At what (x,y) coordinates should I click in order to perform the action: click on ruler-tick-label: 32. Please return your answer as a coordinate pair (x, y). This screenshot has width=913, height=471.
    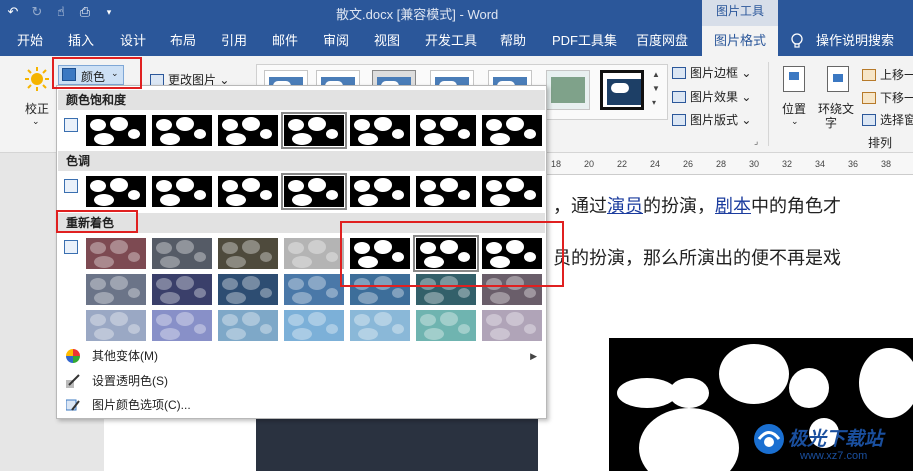
    Looking at the image, I should click on (787, 164).